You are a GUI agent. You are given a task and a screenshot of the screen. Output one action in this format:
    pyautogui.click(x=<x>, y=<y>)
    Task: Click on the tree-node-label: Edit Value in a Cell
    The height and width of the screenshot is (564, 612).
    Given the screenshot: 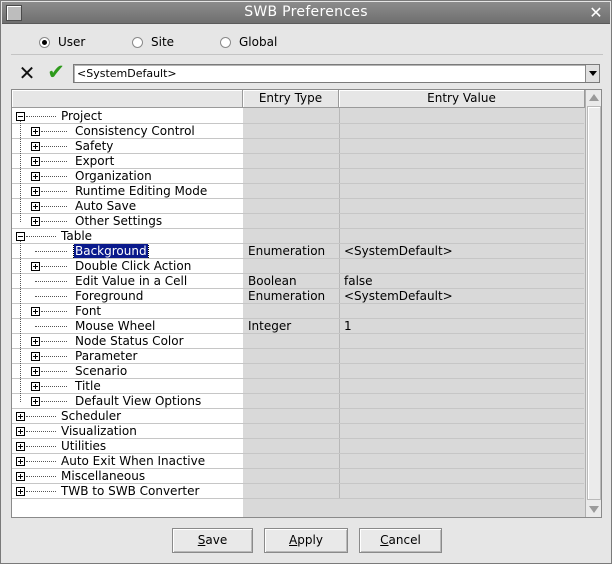 What is the action you would take?
    pyautogui.click(x=131, y=281)
    